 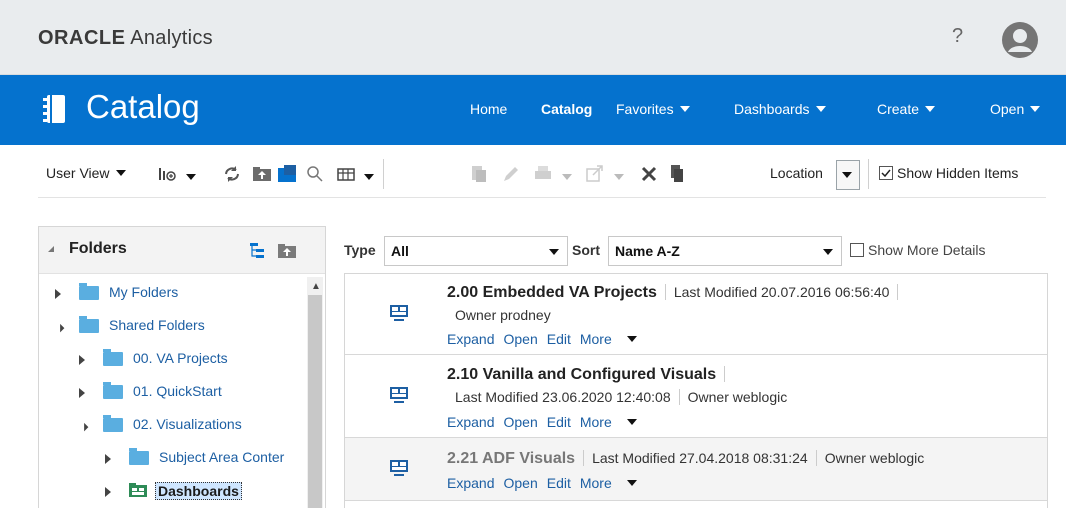 What do you see at coordinates (360, 250) in the screenshot?
I see `type-label: Type` at bounding box center [360, 250].